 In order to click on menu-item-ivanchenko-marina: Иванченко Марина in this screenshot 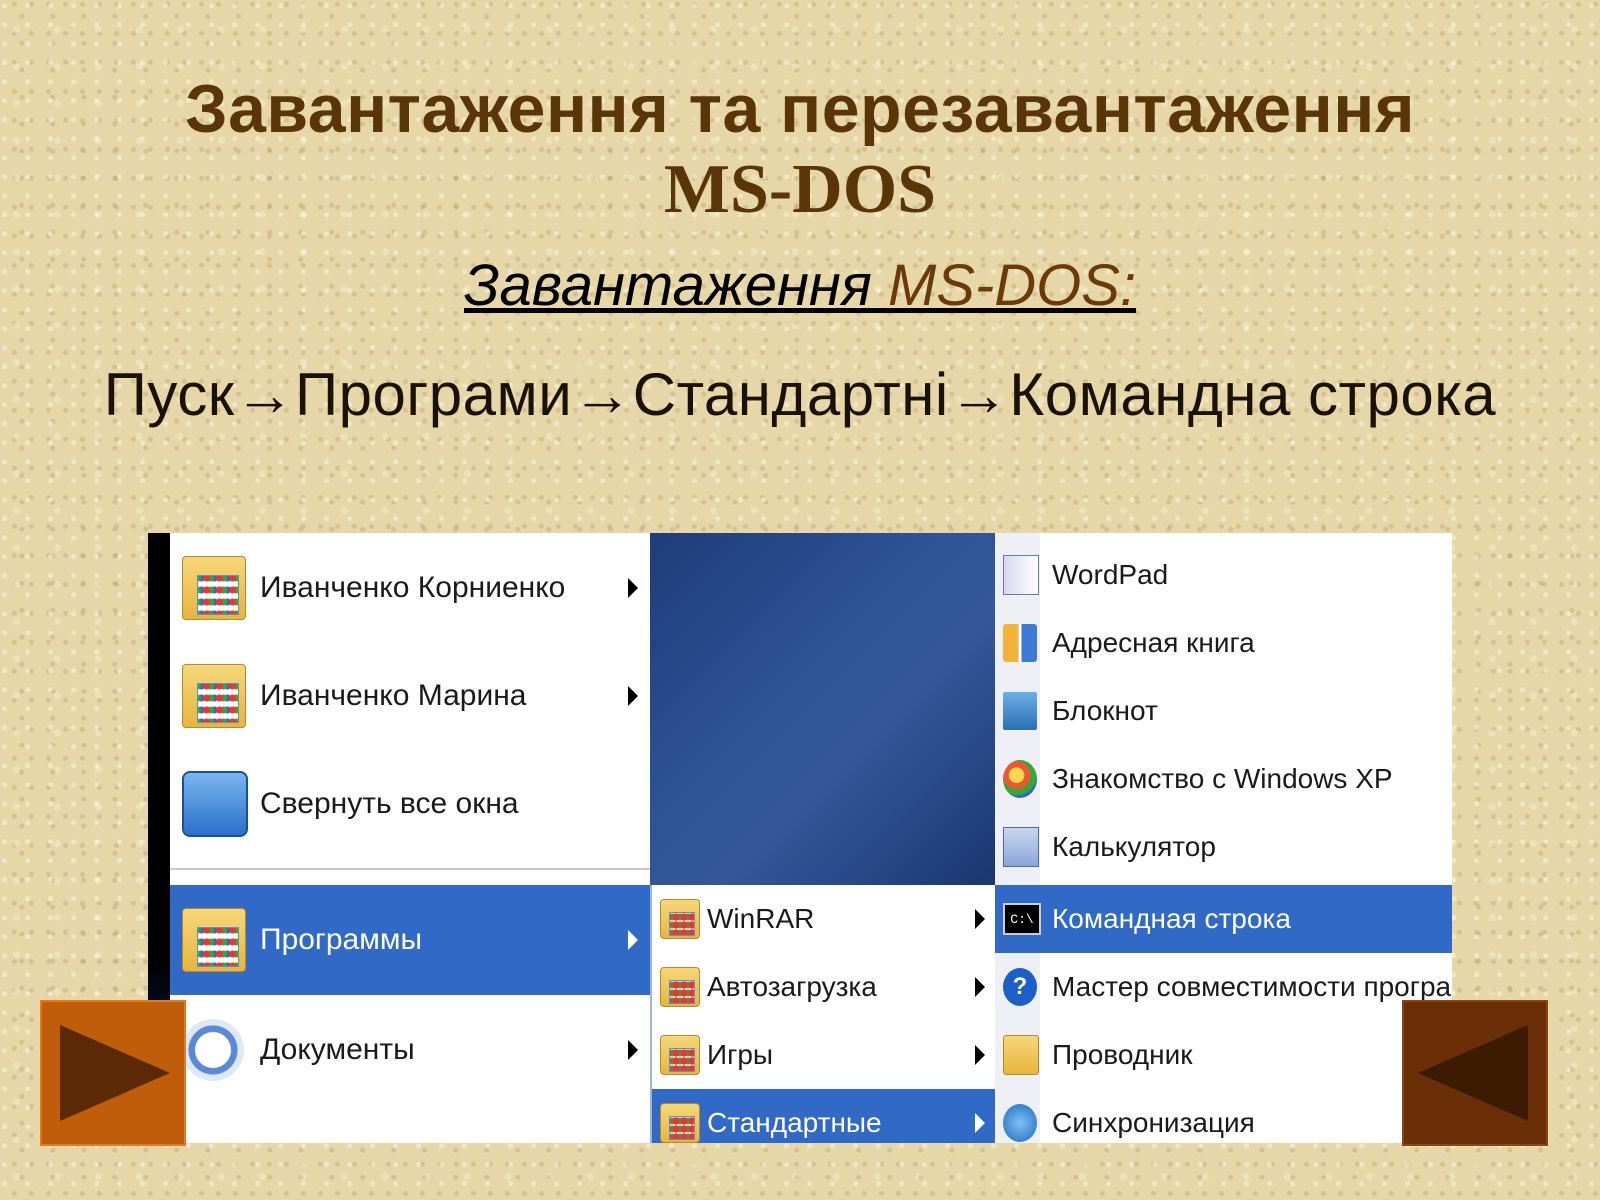, I will do `click(410, 696)`.